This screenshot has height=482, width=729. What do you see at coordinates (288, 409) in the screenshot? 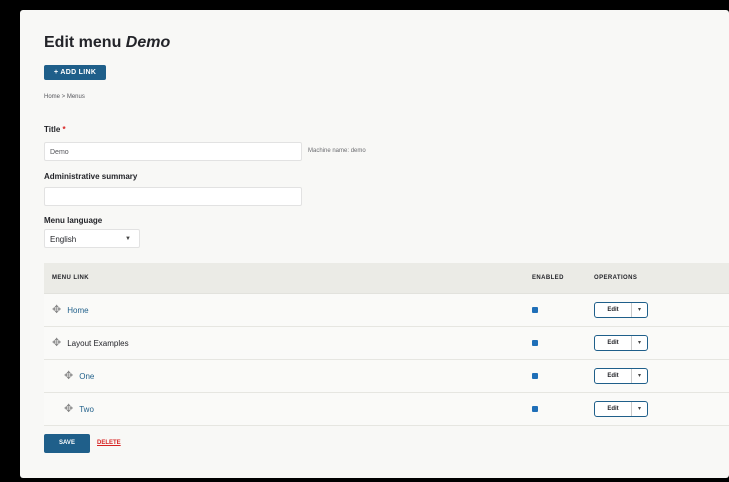
I see `menu-link-cell: ✥ Two` at bounding box center [288, 409].